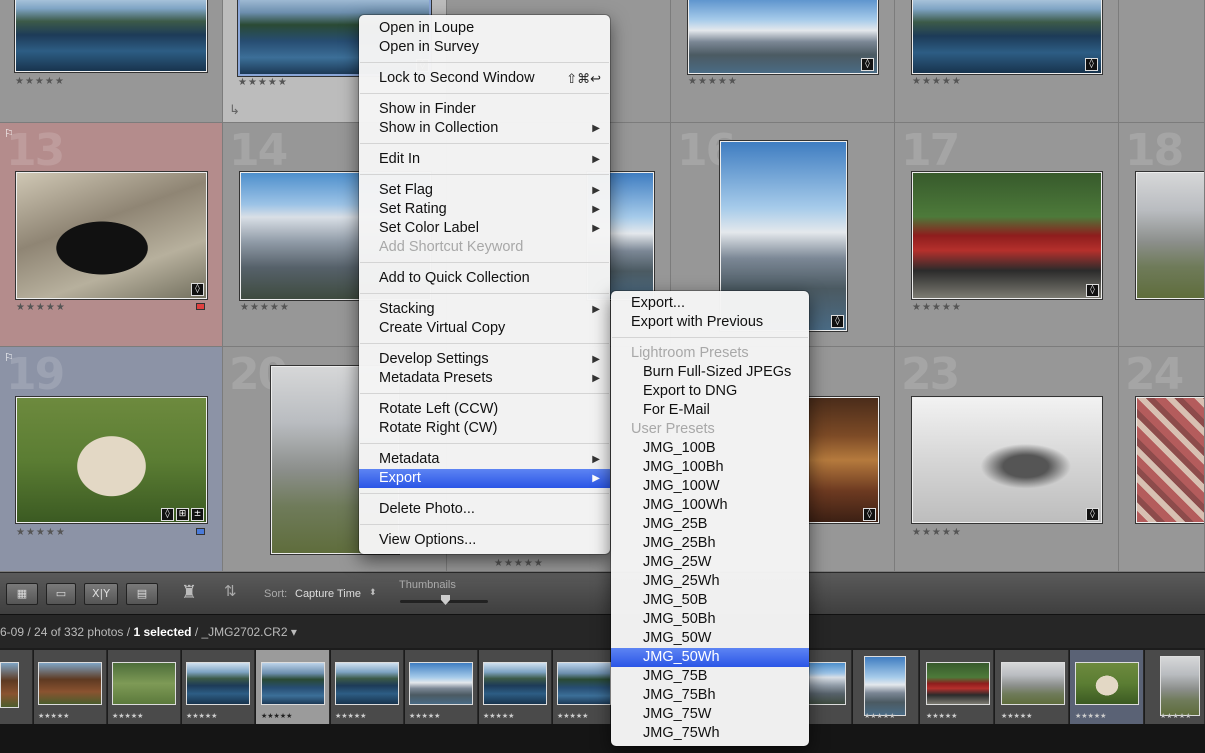  What do you see at coordinates (484, 228) in the screenshot?
I see `menu-item-set-color-label: Set Color Label ▶` at bounding box center [484, 228].